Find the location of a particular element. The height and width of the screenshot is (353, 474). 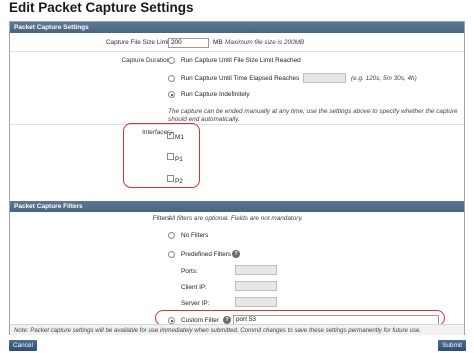

duration-radio-indefinitely is located at coordinates (171, 94).